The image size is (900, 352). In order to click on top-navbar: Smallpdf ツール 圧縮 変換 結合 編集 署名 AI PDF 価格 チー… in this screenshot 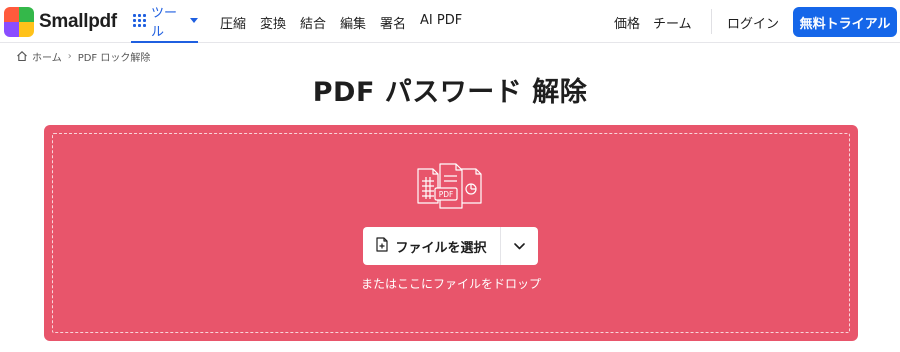, I will do `click(450, 21)`.